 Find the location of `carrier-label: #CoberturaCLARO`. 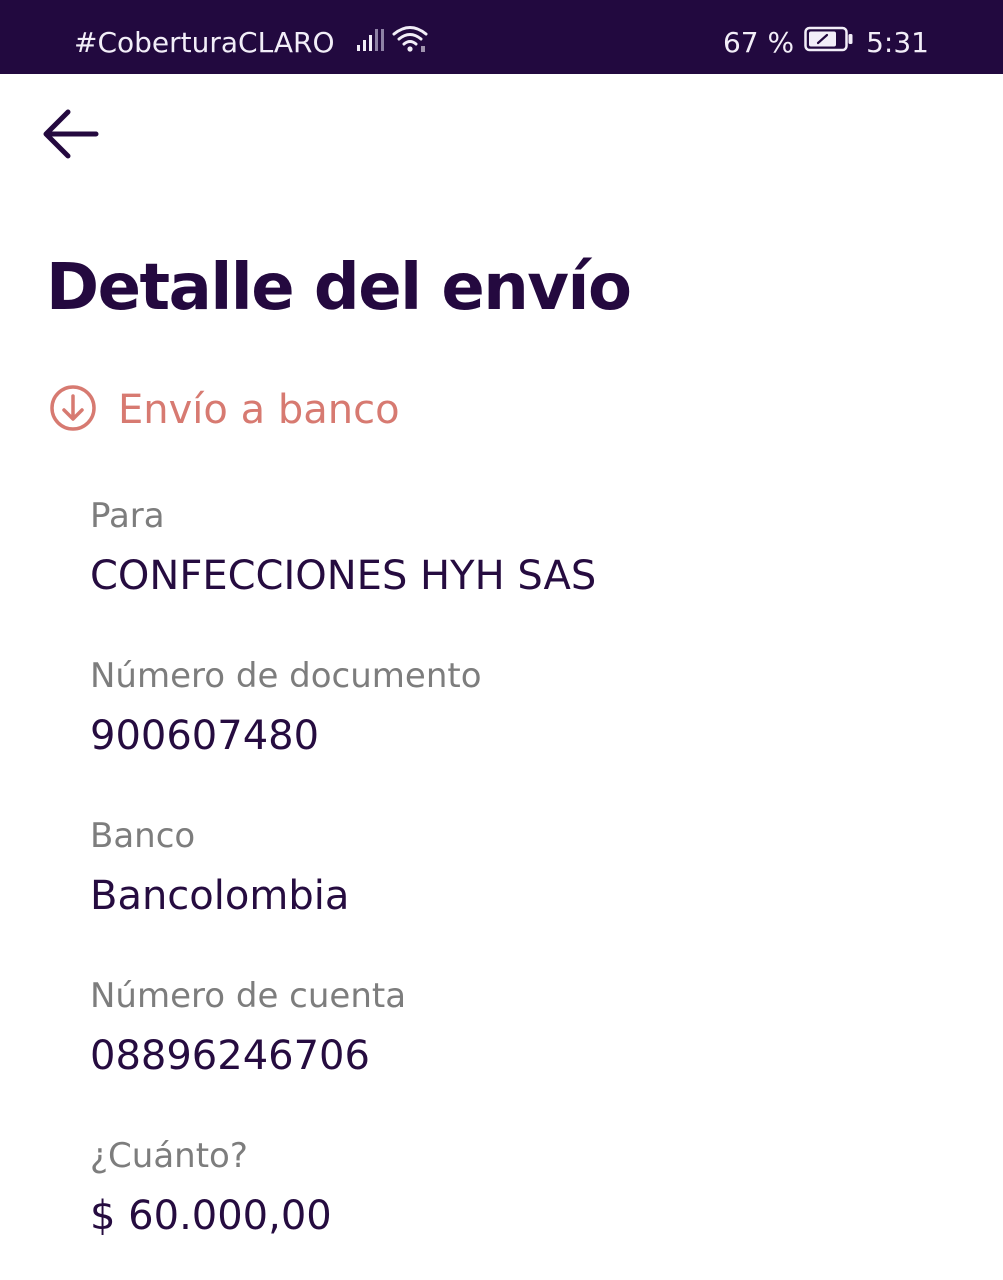

carrier-label: #CoberturaCLARO is located at coordinates (204, 42).